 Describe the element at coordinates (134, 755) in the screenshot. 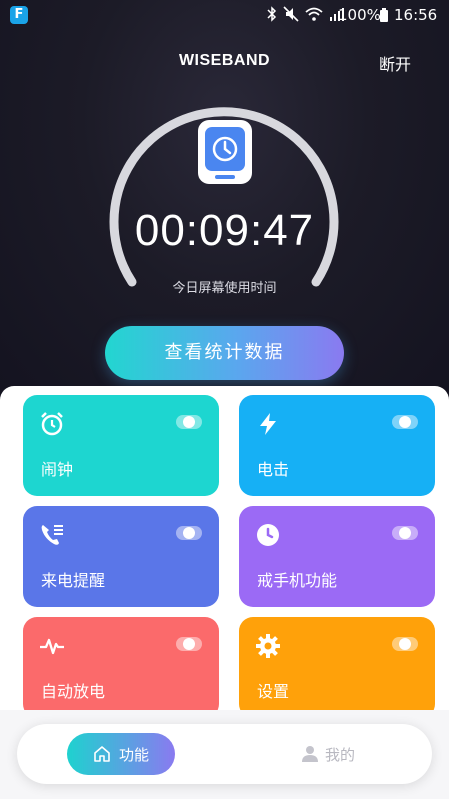

I see `tab-label: 功能` at that location.